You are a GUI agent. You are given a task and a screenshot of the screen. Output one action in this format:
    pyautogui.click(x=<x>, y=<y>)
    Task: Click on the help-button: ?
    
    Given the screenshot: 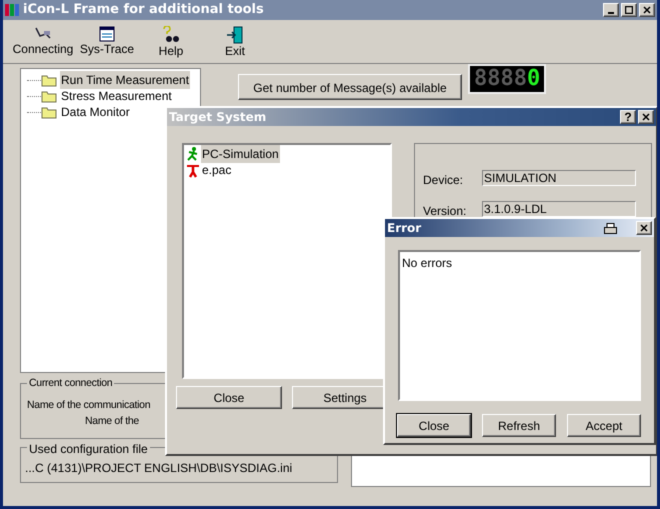 What is the action you would take?
    pyautogui.click(x=628, y=117)
    